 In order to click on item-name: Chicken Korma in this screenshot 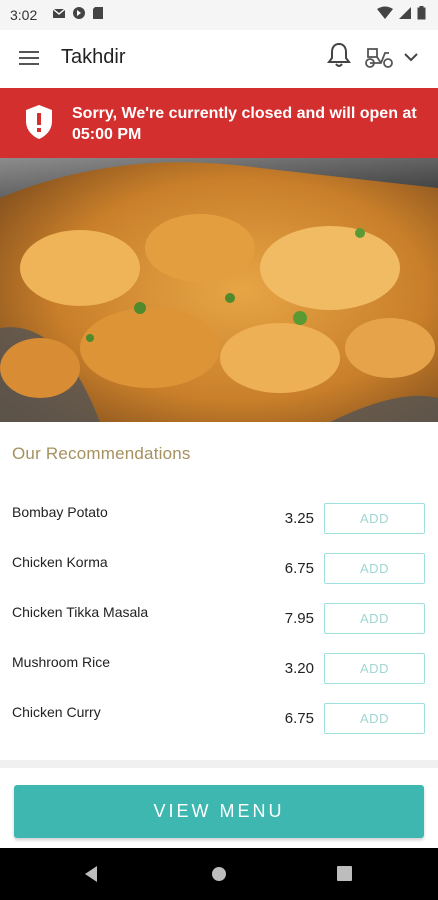, I will do `click(60, 562)`.